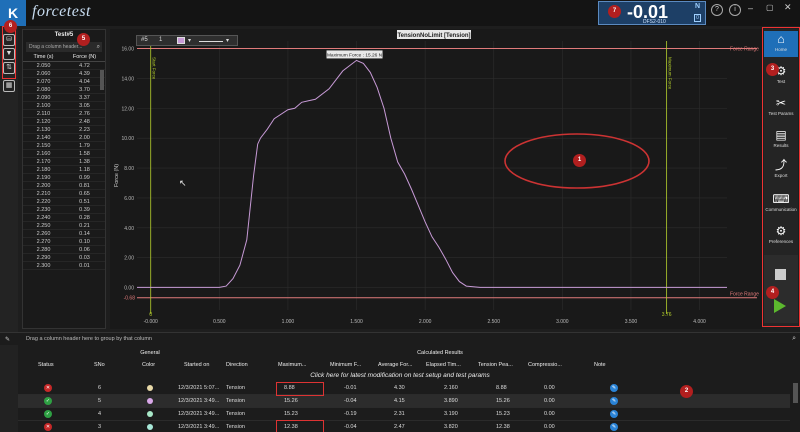  Describe the element at coordinates (237, 365) in the screenshot. I see `column-header-direction: Direction` at that location.